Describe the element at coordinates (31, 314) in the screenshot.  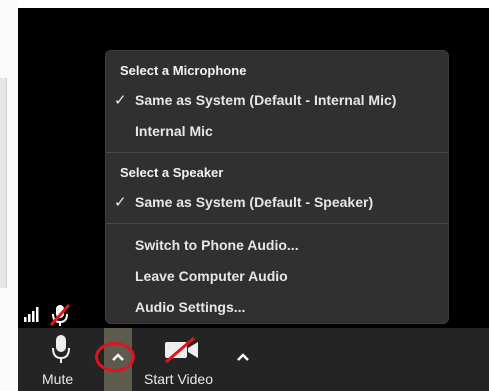
I see `signal-bars-icon` at that location.